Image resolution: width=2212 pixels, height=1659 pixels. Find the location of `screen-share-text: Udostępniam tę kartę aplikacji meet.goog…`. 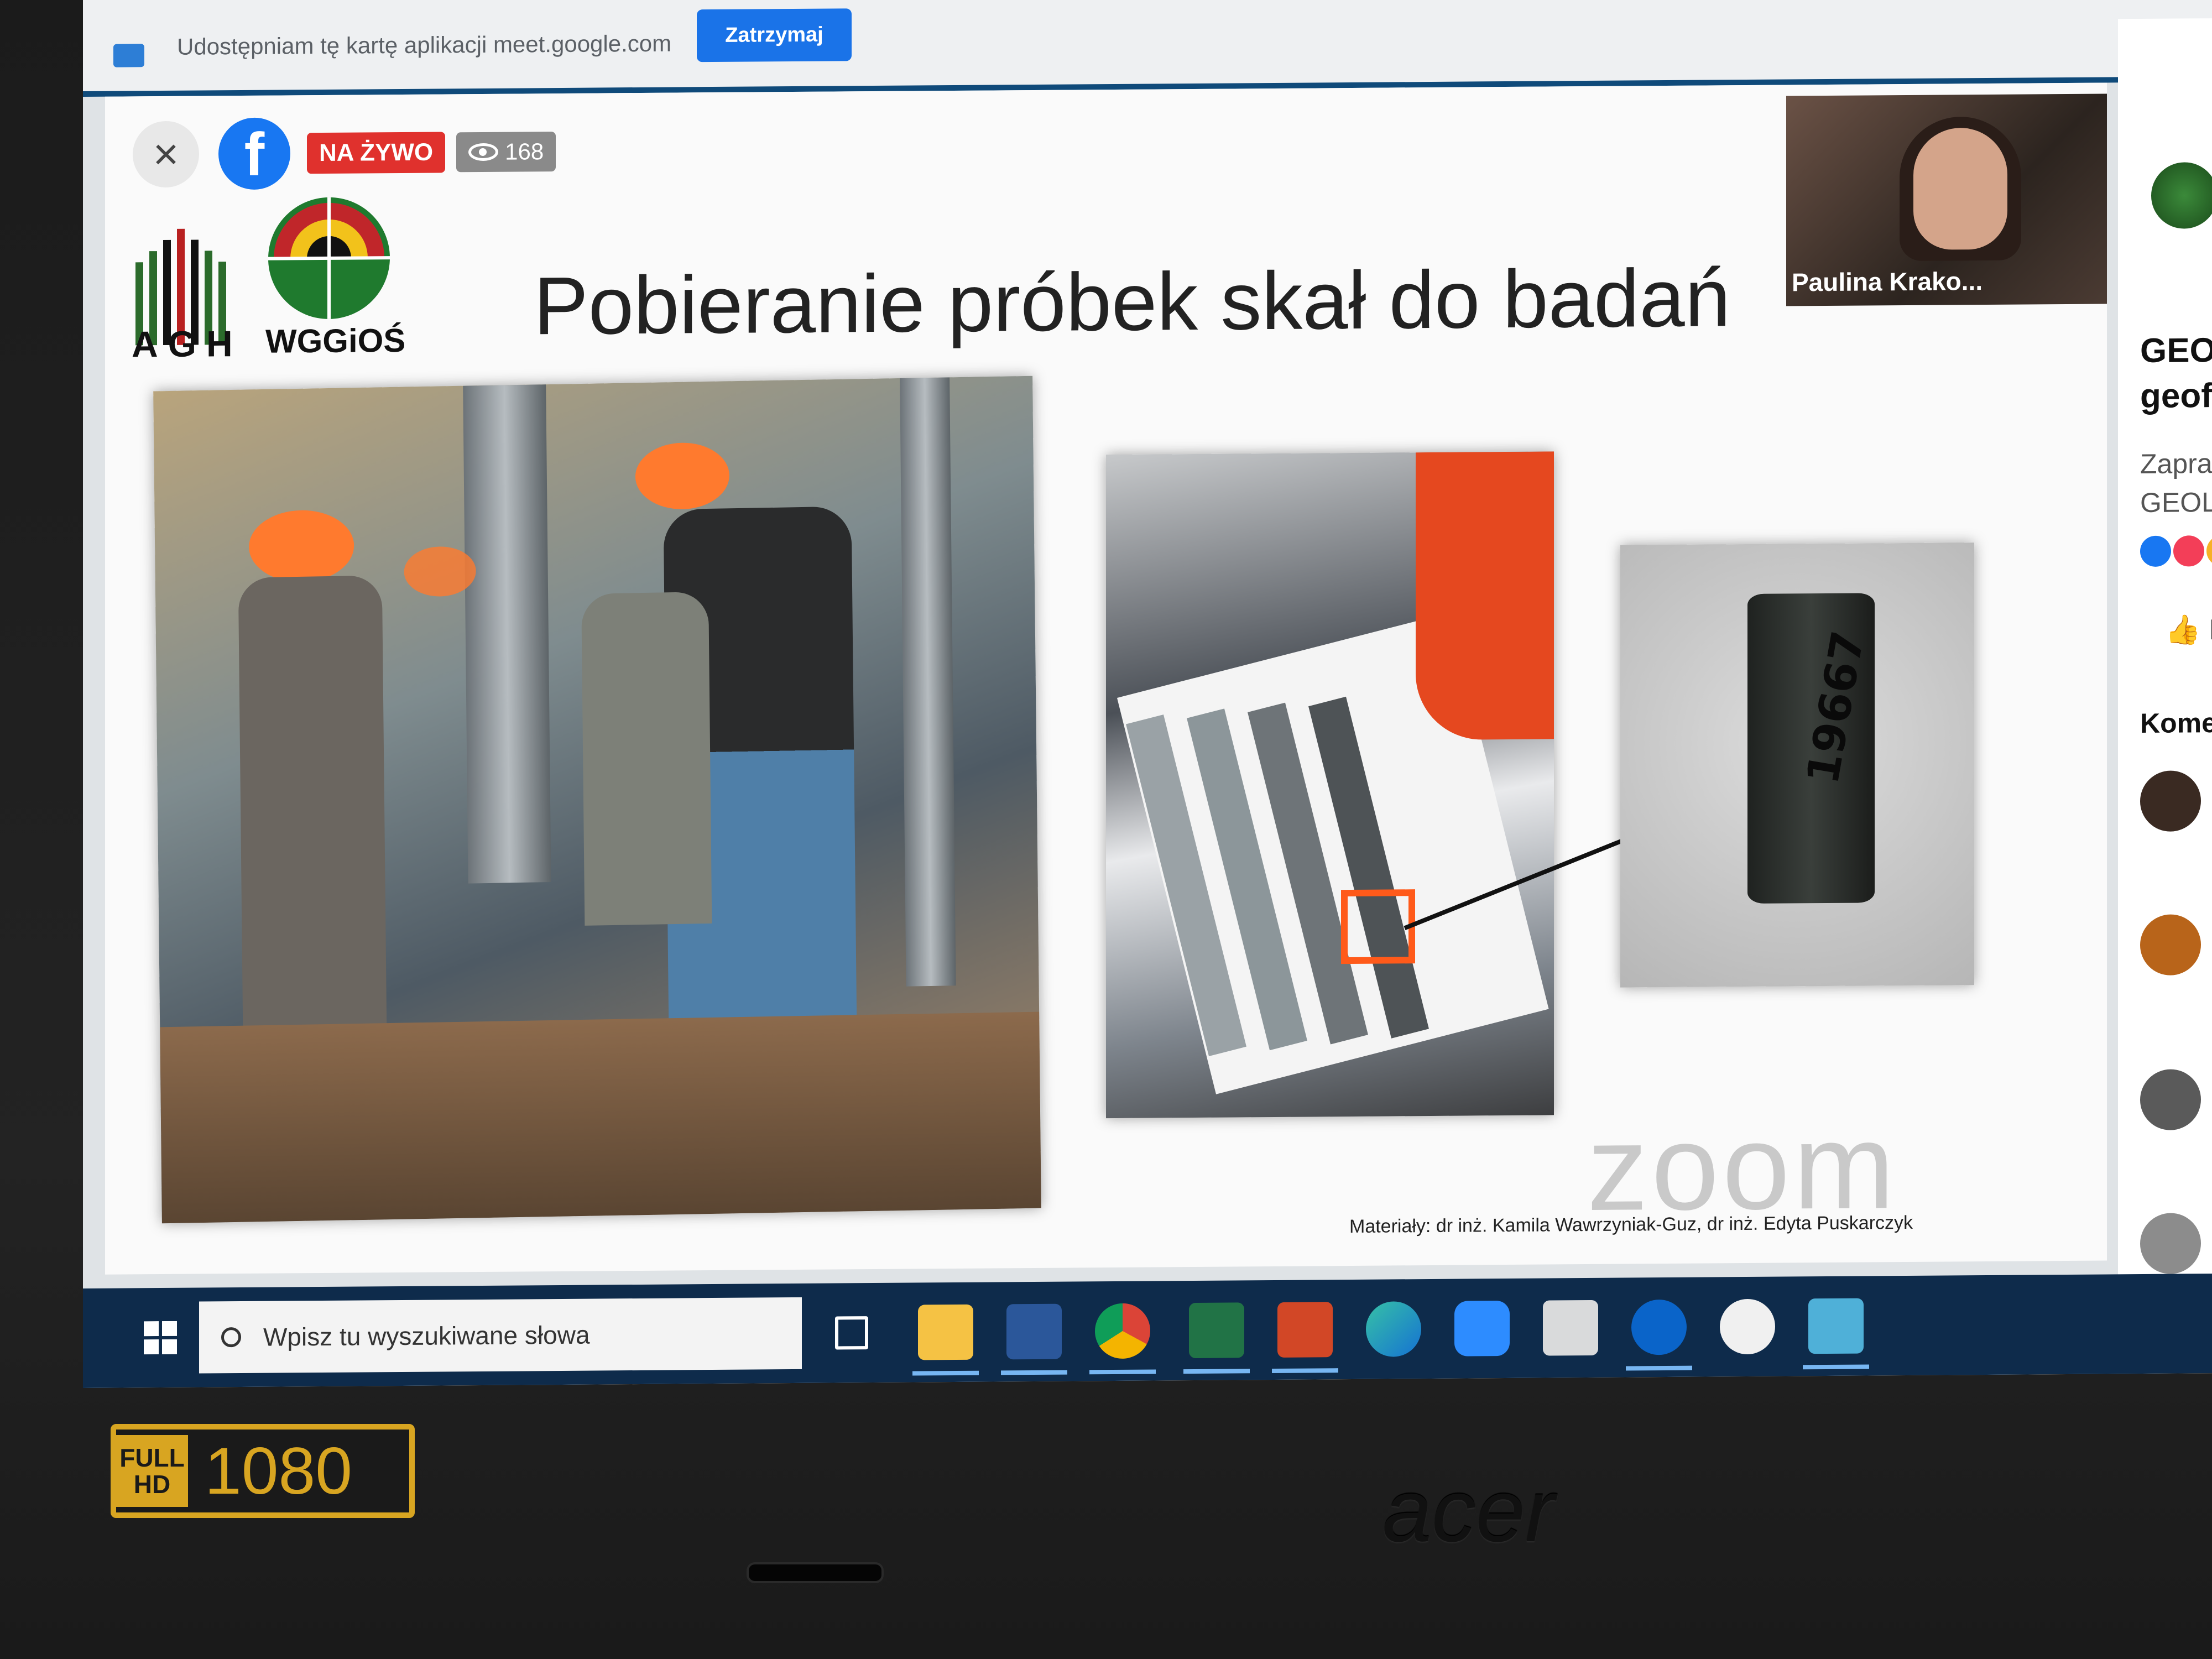

screen-share-text: Udostępniam tę kartę aplikacji meet.goog… is located at coordinates (425, 45).